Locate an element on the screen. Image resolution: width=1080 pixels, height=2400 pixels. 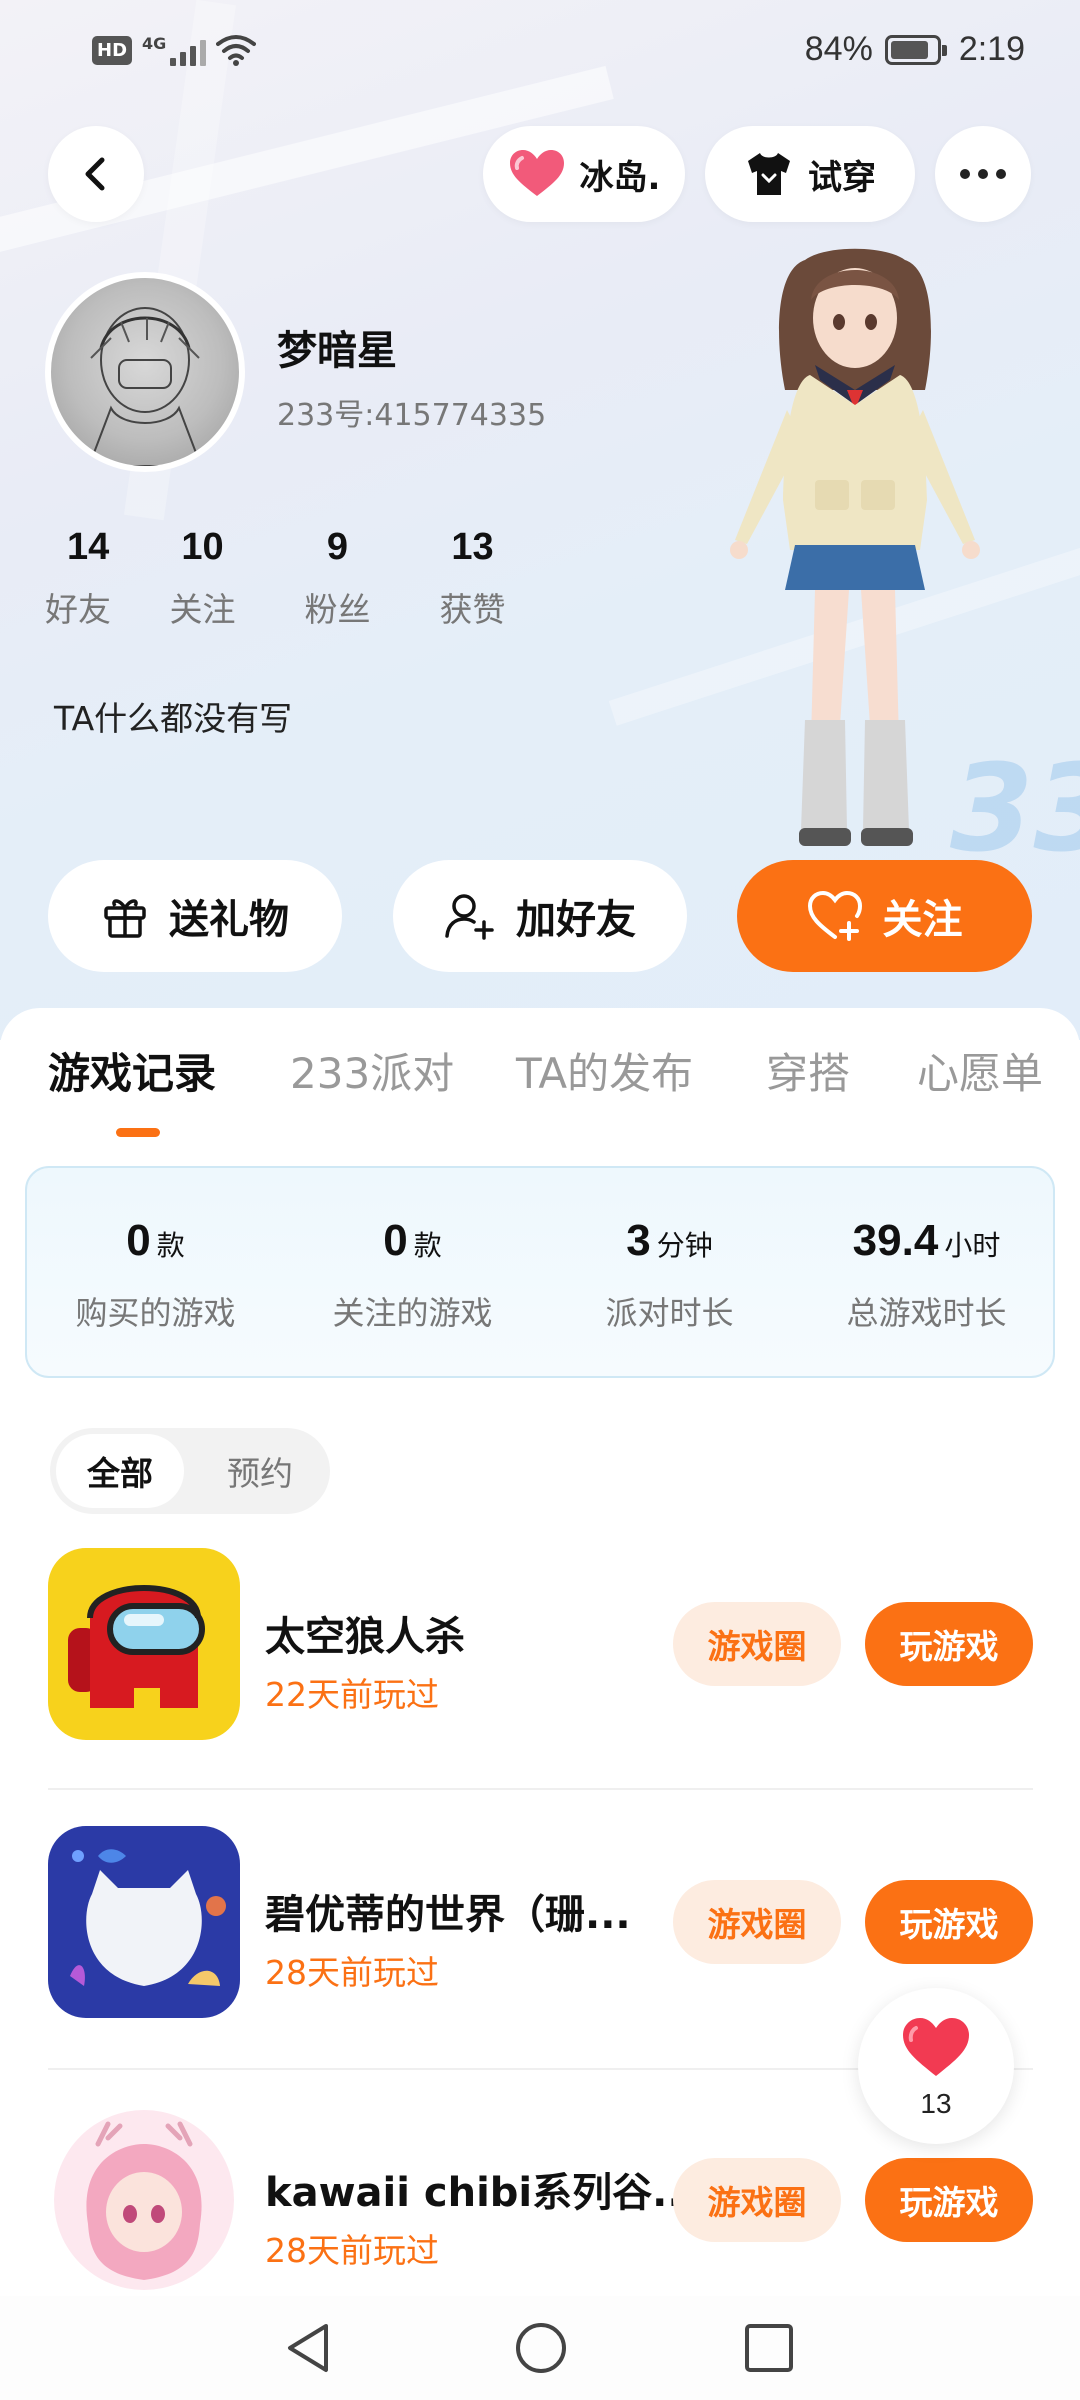
like-float-button: 13 is located at coordinates (936, 2066).